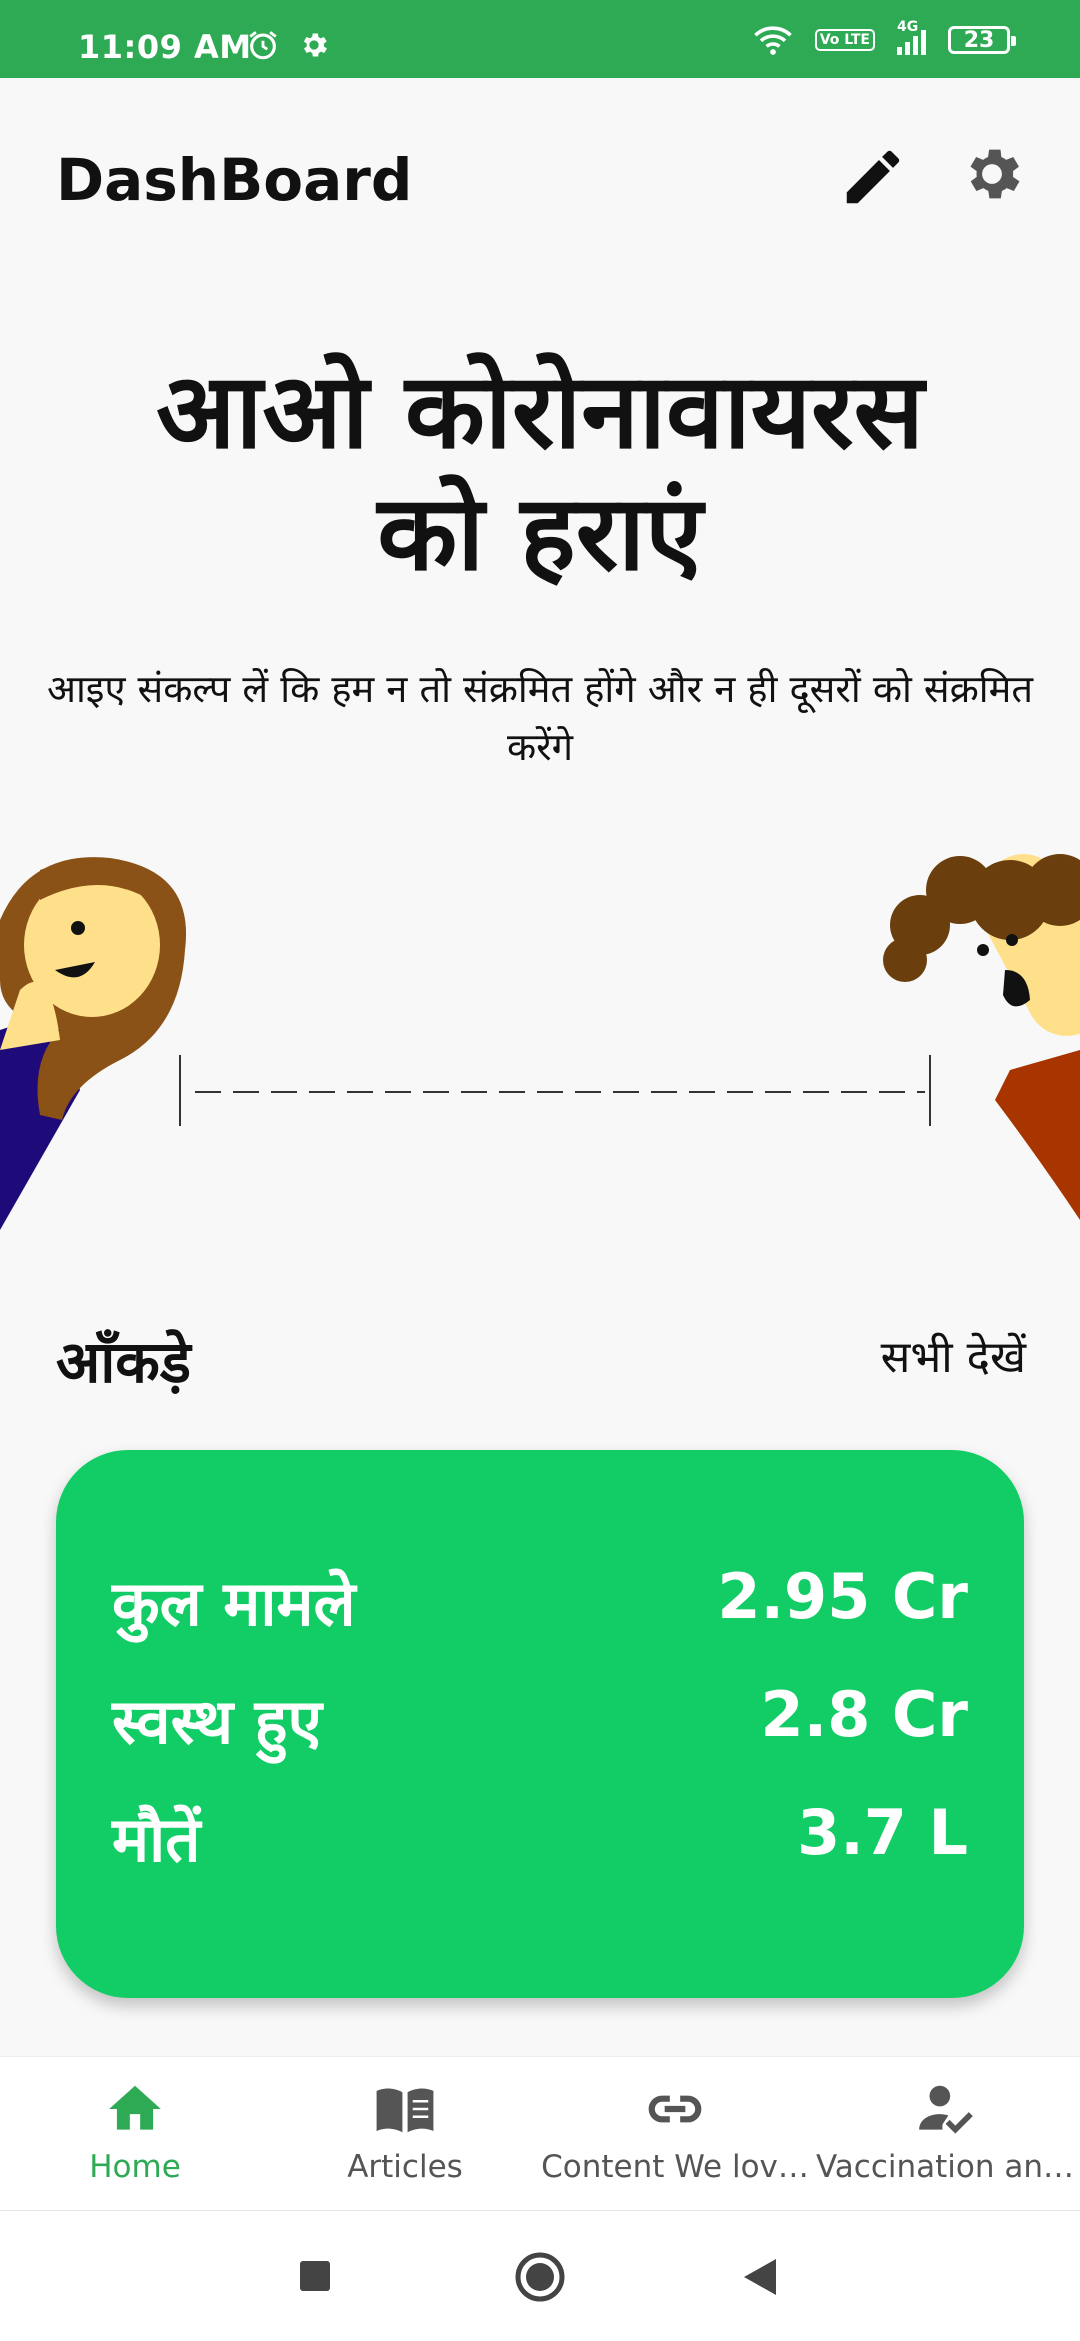 Image resolution: width=1080 pixels, height=2341 pixels. What do you see at coordinates (946, 2109) in the screenshot?
I see `person-check-icon` at bounding box center [946, 2109].